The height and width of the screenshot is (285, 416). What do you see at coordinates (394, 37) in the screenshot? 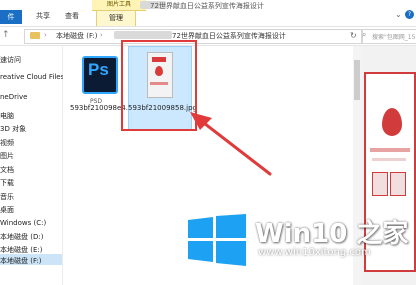
I see `search-placeholder: 搜索"包图网_15` at bounding box center [394, 37].